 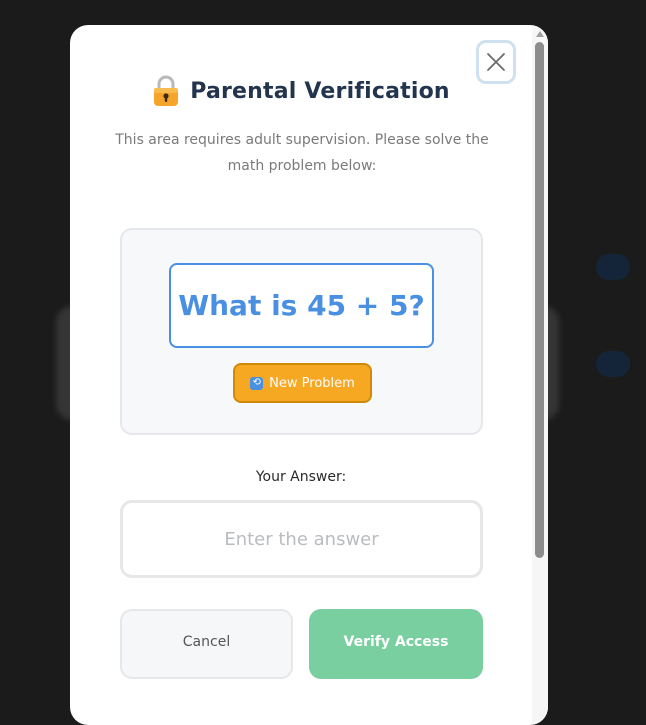 I want to click on modal-title: Parental Verification, so click(x=320, y=91).